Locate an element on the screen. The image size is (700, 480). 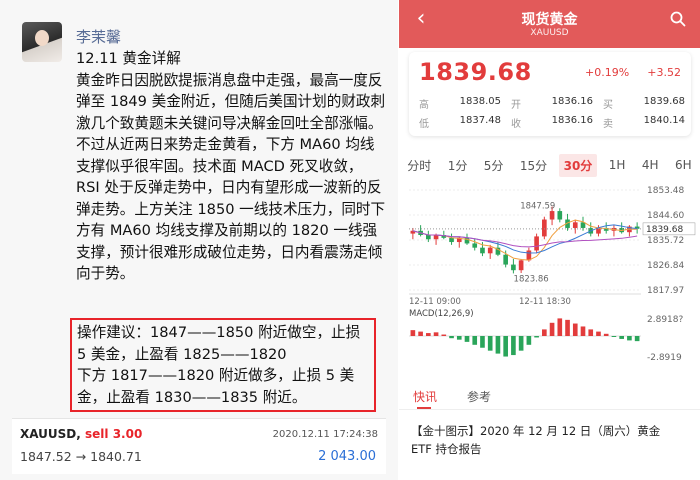
news-item: 【金十图示】2020 年 12 月 12 日（周六）黄金 ETF 持仓报告 is located at coordinates (546, 440).